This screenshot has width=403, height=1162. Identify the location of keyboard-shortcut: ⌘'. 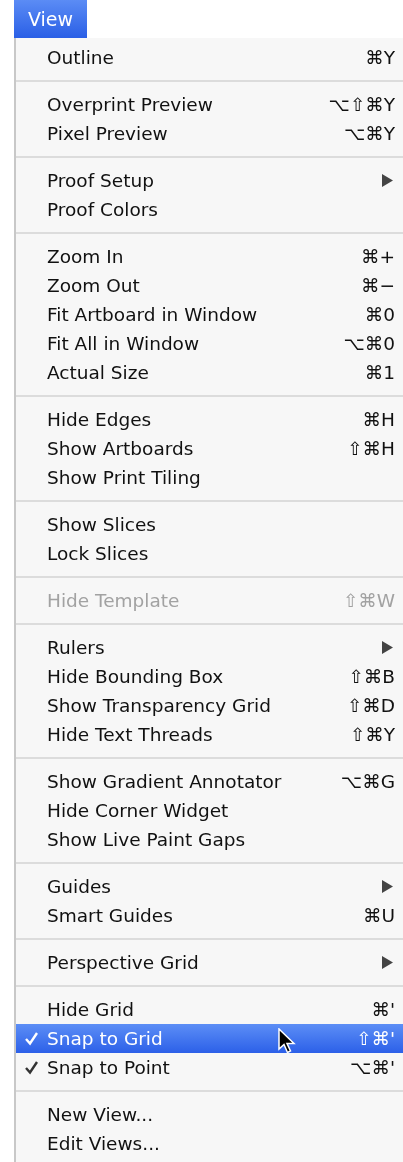
(383, 1009).